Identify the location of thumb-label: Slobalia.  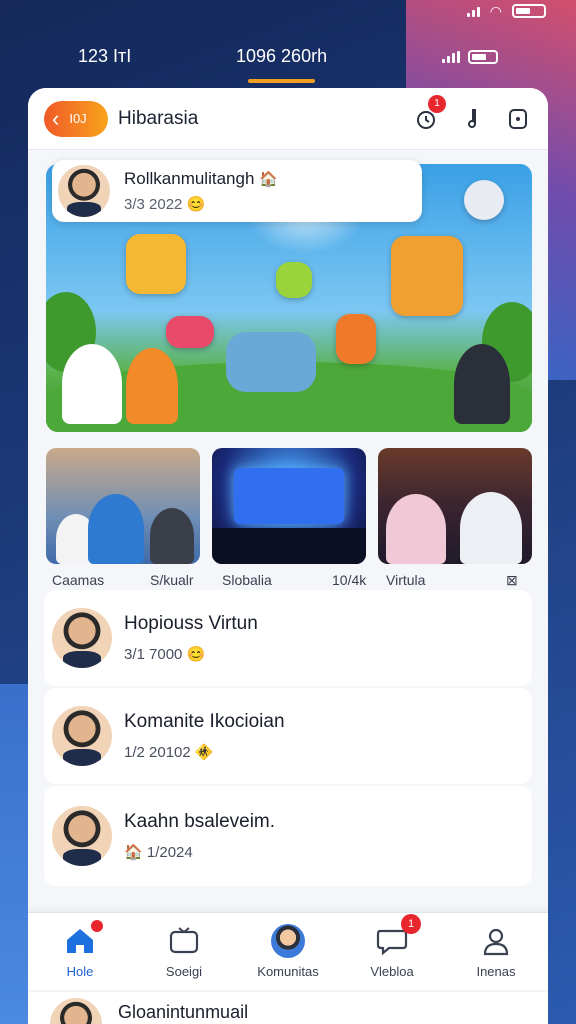
(247, 580).